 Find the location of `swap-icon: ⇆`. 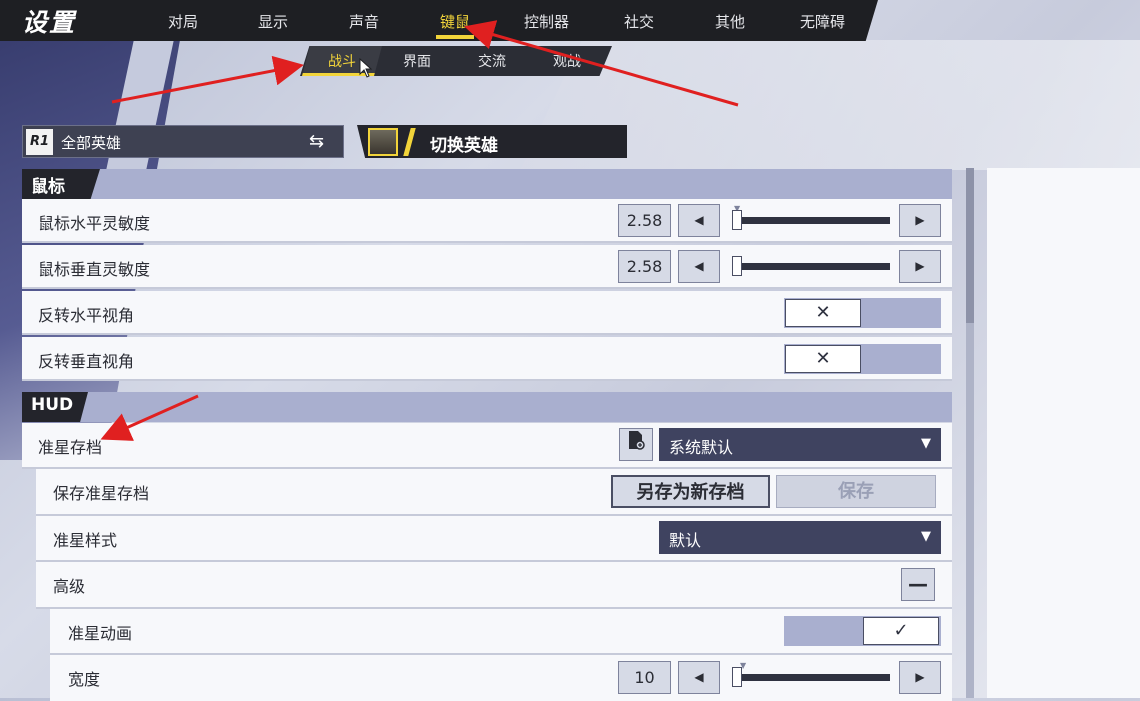

swap-icon: ⇆ is located at coordinates (317, 141).